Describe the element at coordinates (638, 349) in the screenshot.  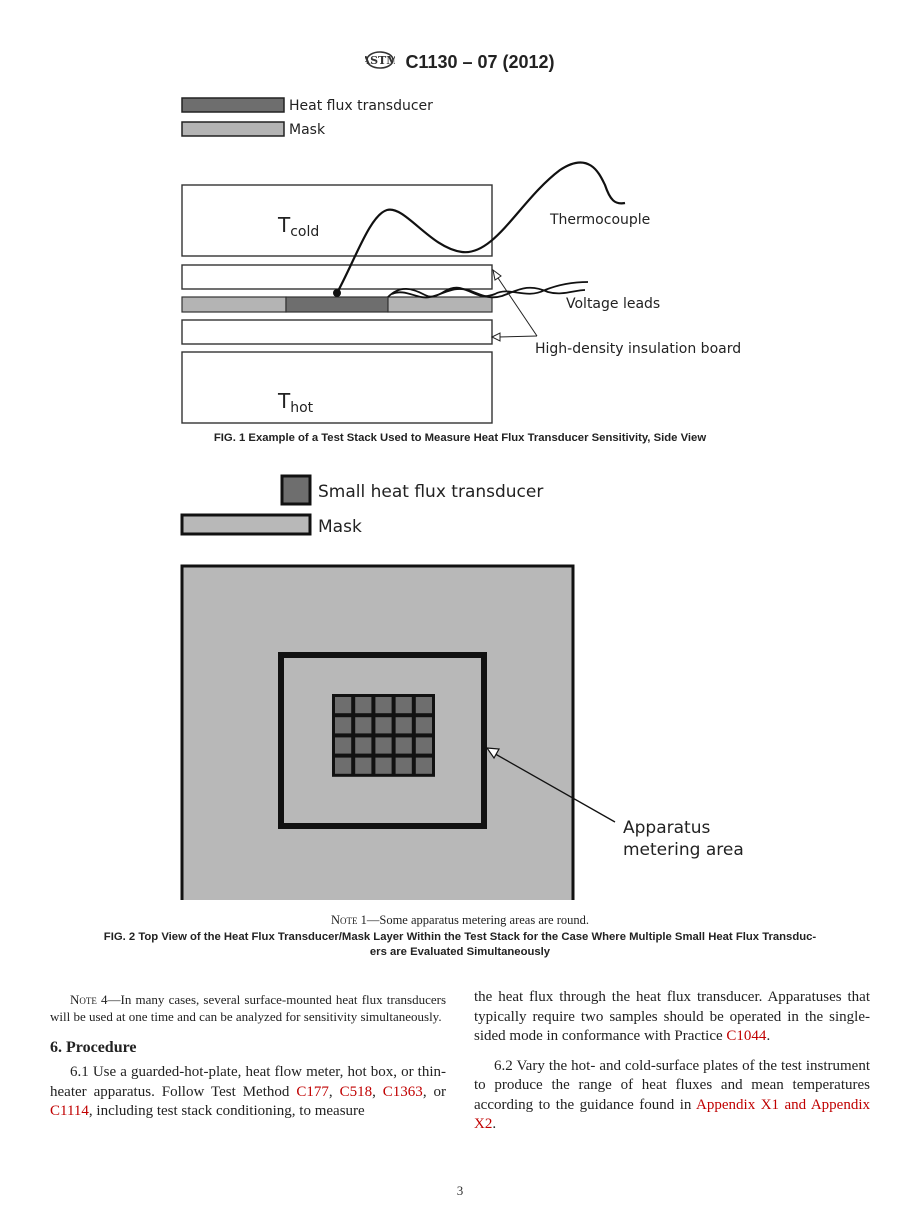
I see `insulation-label: High-density insulation board` at that location.